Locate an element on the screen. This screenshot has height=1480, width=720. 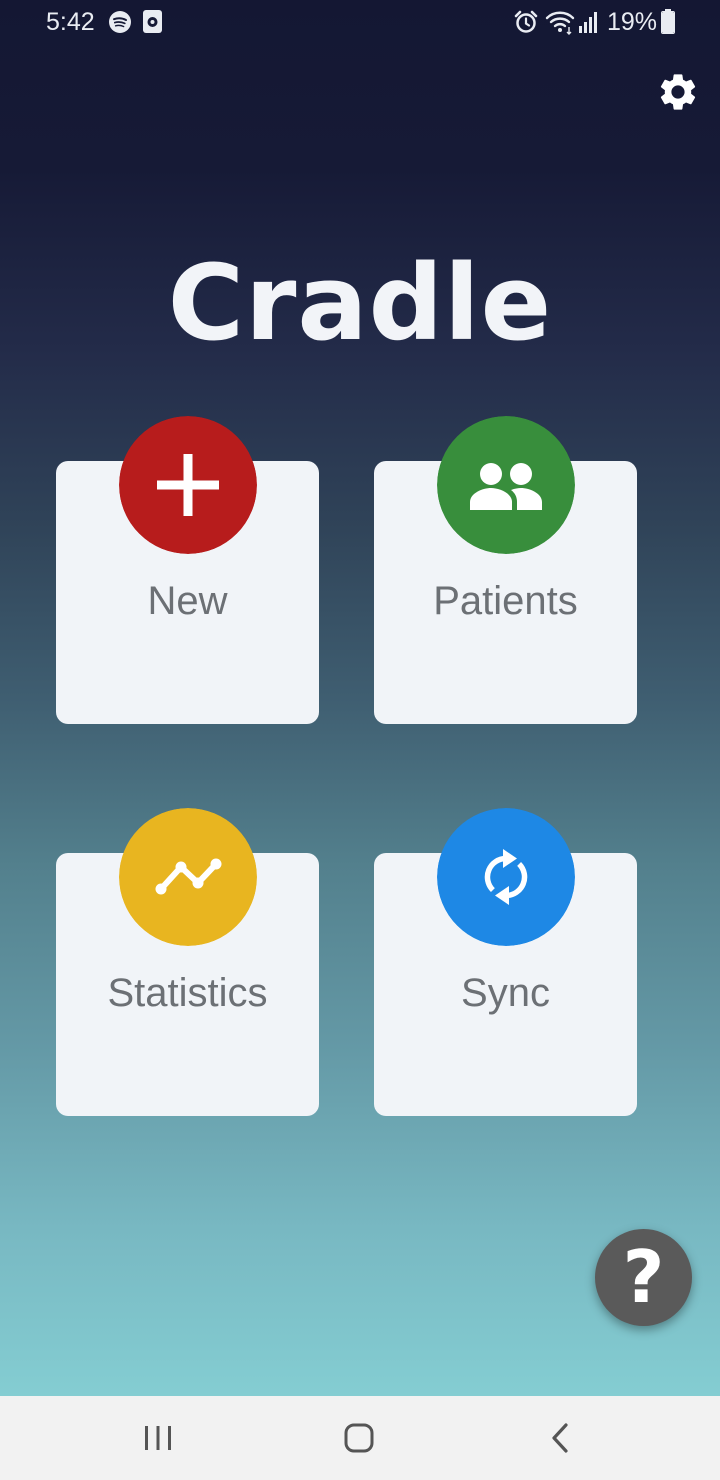
alarm-icon is located at coordinates (526, 21).